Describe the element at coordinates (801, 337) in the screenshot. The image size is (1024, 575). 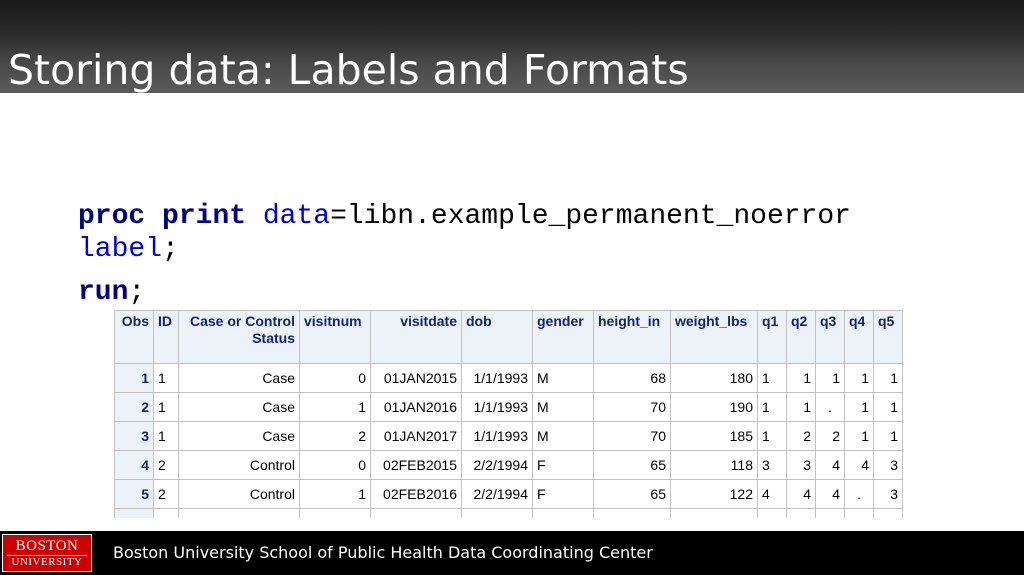
I see `column-header-q2: q2` at that location.